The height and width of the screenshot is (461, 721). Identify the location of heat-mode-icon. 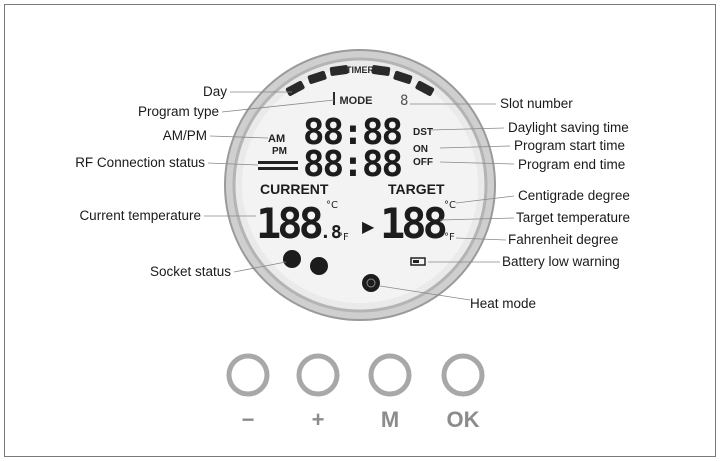
(371, 283).